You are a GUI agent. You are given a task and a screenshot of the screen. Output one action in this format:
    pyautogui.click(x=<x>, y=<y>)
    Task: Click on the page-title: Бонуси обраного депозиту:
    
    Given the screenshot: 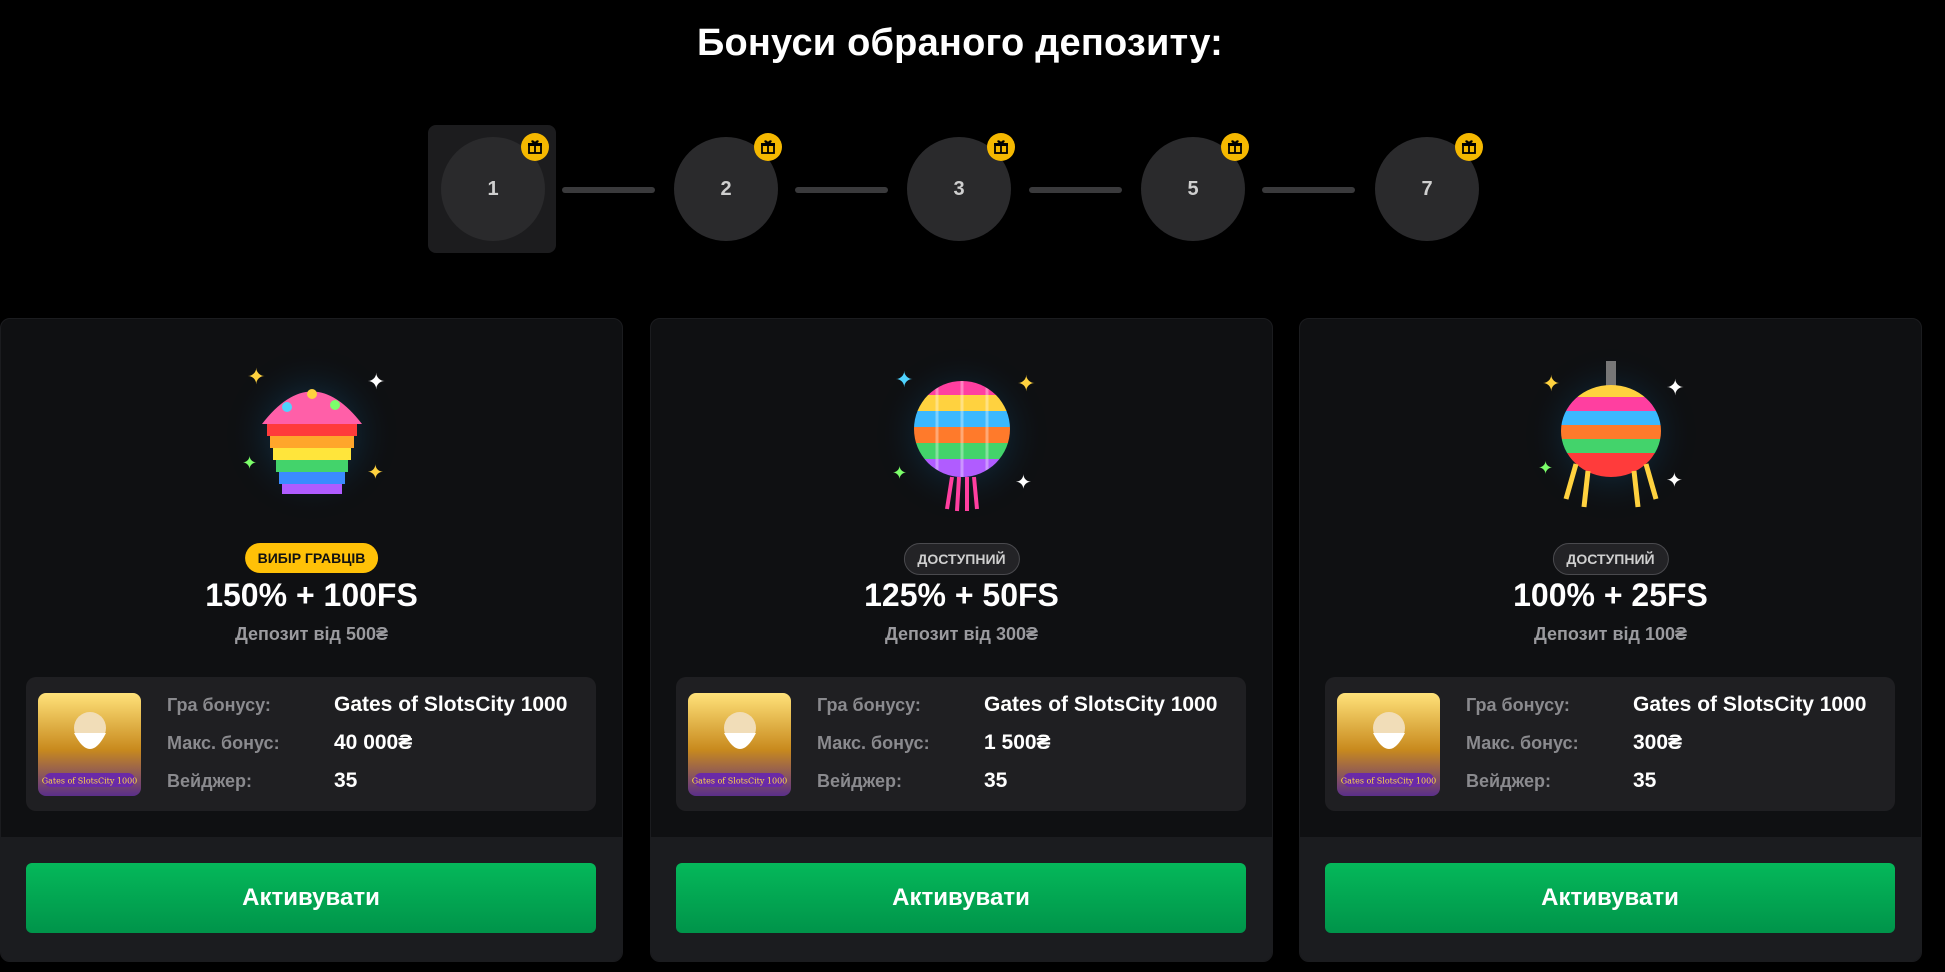 What is the action you would take?
    pyautogui.click(x=959, y=43)
    